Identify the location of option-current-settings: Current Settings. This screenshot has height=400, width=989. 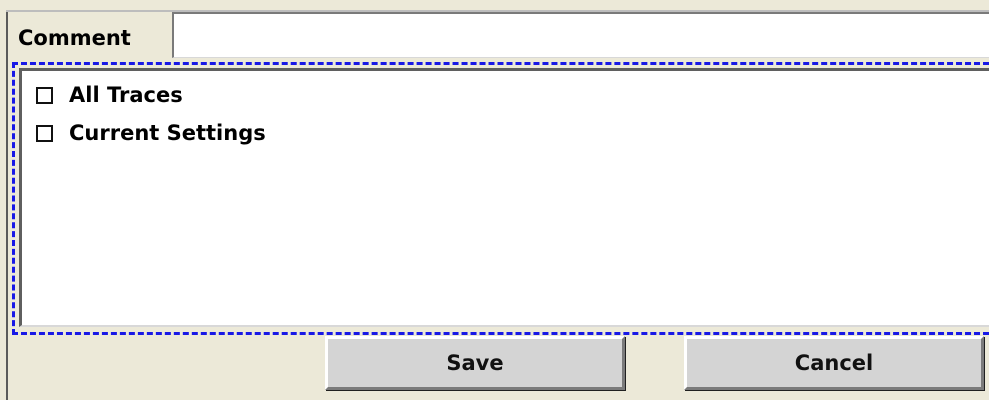
(151, 133).